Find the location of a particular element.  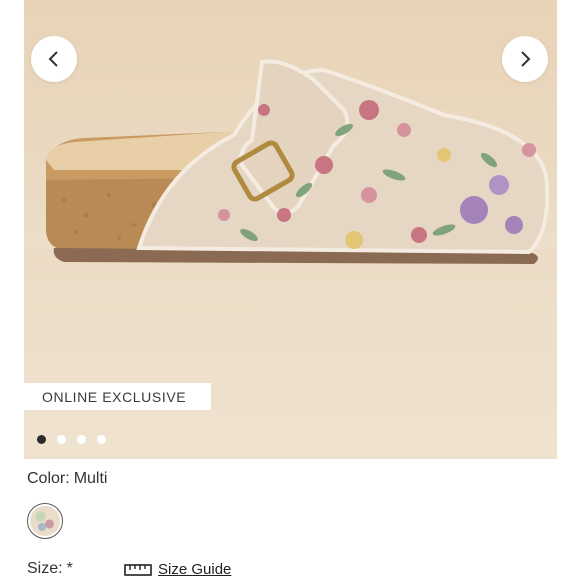

size-selection-label: Size: * is located at coordinates (50, 569).